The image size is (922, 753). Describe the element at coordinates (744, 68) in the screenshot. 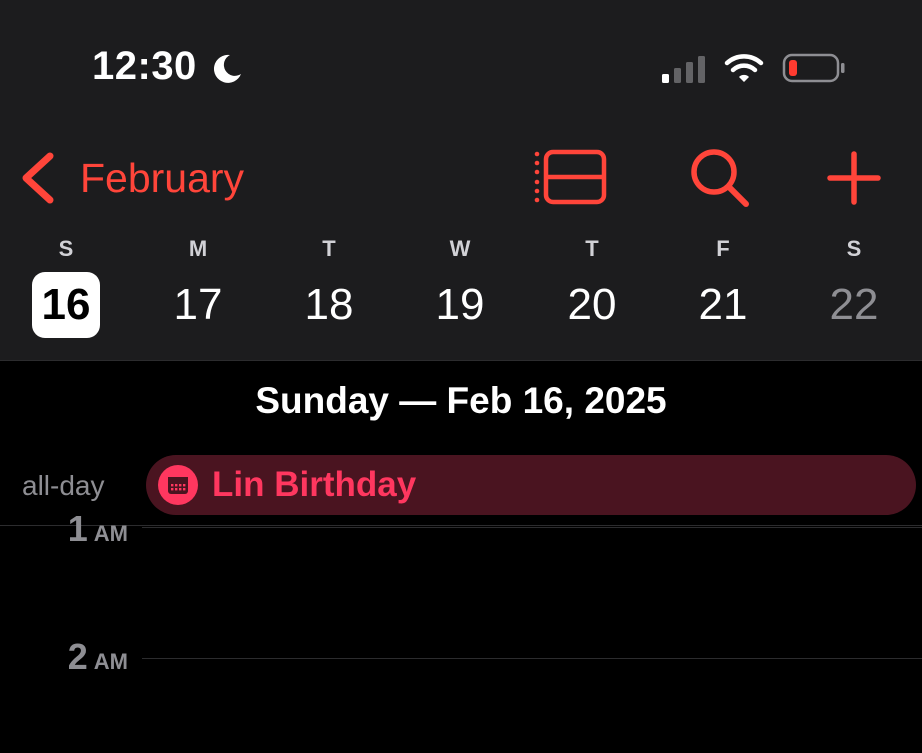

I see `wifi-icon` at that location.